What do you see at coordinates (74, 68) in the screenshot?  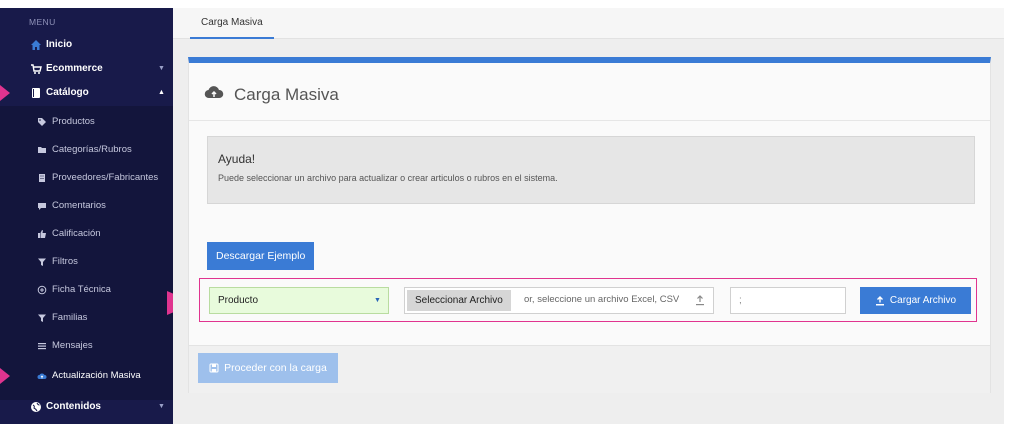 I see `sidebar-item-label: Ecommerce` at bounding box center [74, 68].